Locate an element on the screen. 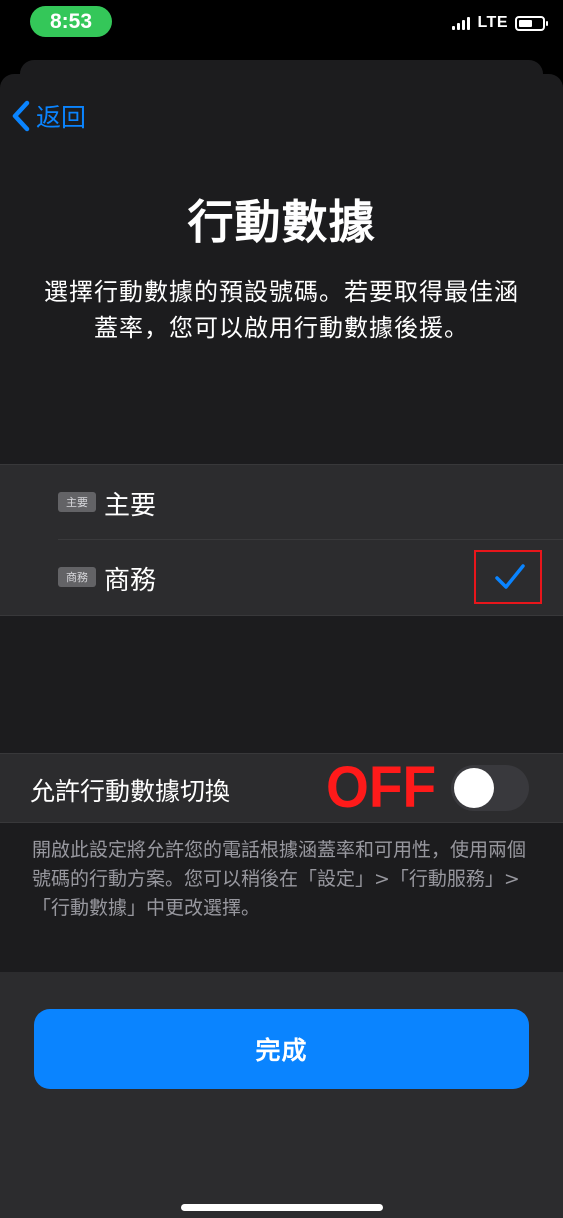 The height and width of the screenshot is (1218, 563). network-type-label: LTE is located at coordinates (492, 22).